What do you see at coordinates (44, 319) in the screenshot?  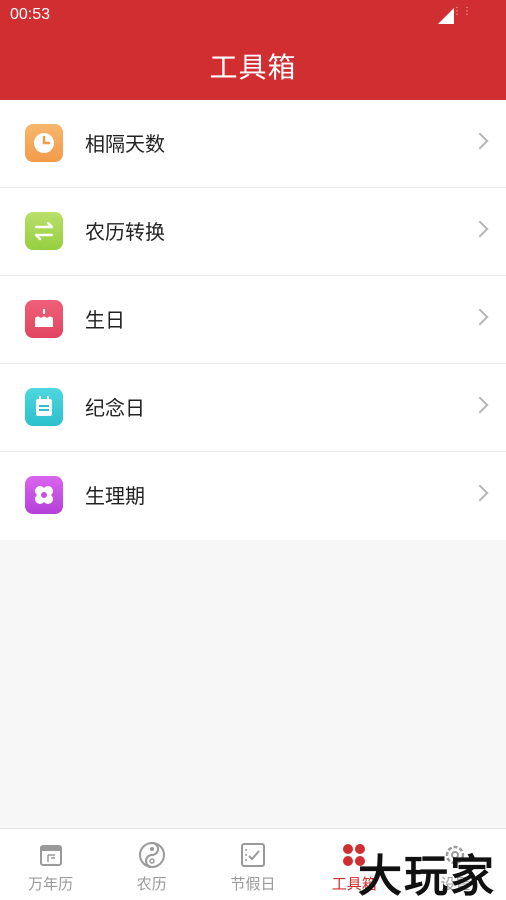 I see `cake-icon` at bounding box center [44, 319].